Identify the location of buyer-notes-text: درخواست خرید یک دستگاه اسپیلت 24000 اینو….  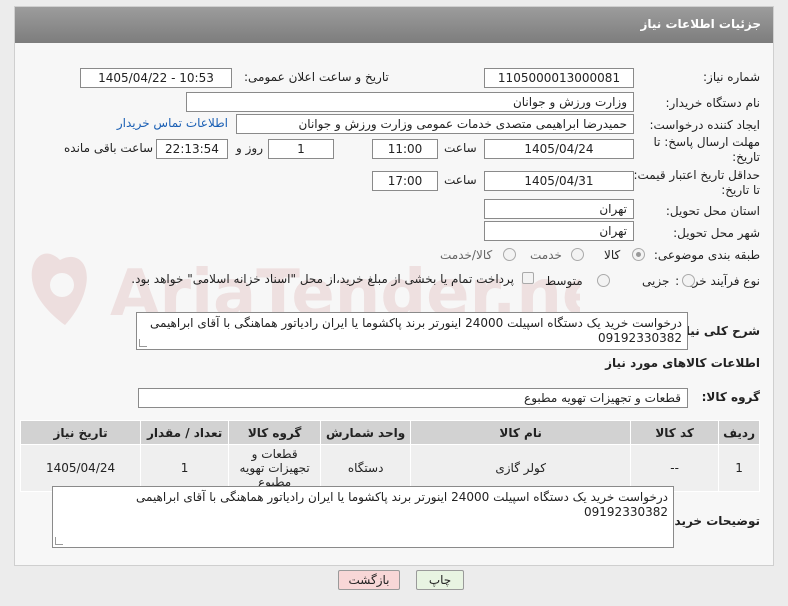
(402, 504).